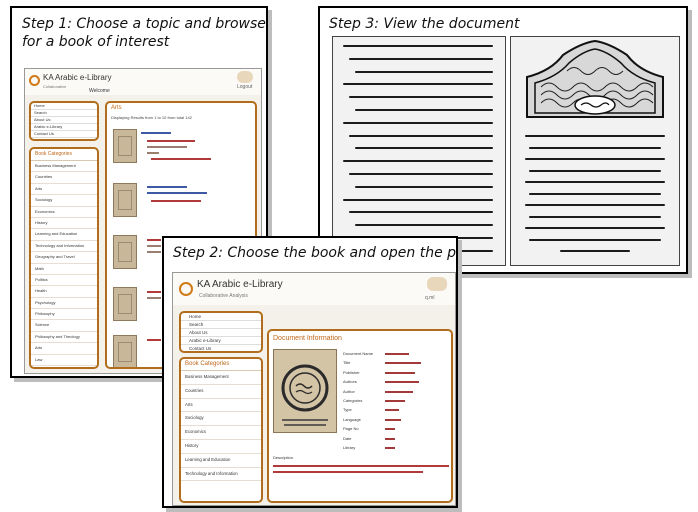 The height and width of the screenshot is (512, 698). I want to click on category-item: Law, so click(64, 361).